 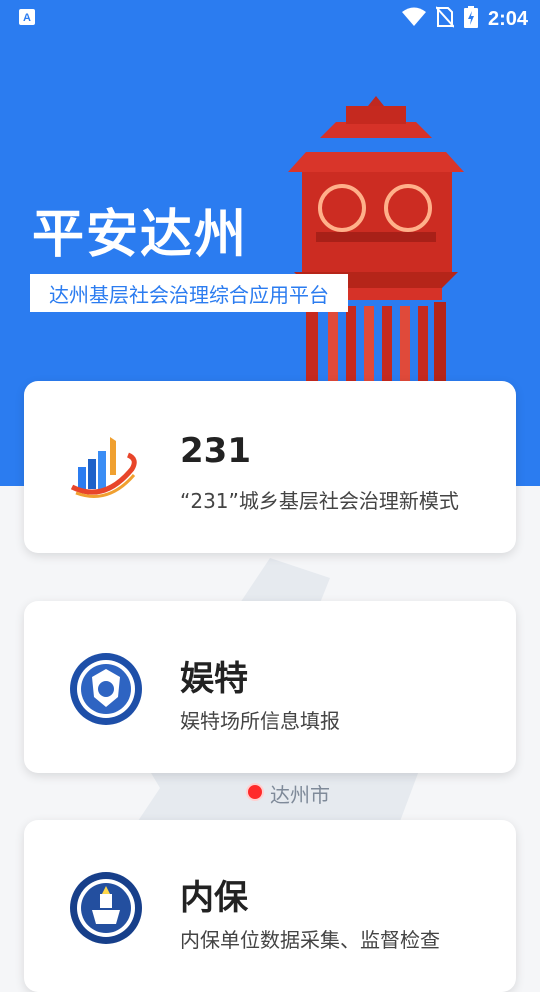 I want to click on card-title: 内保, so click(x=214, y=898).